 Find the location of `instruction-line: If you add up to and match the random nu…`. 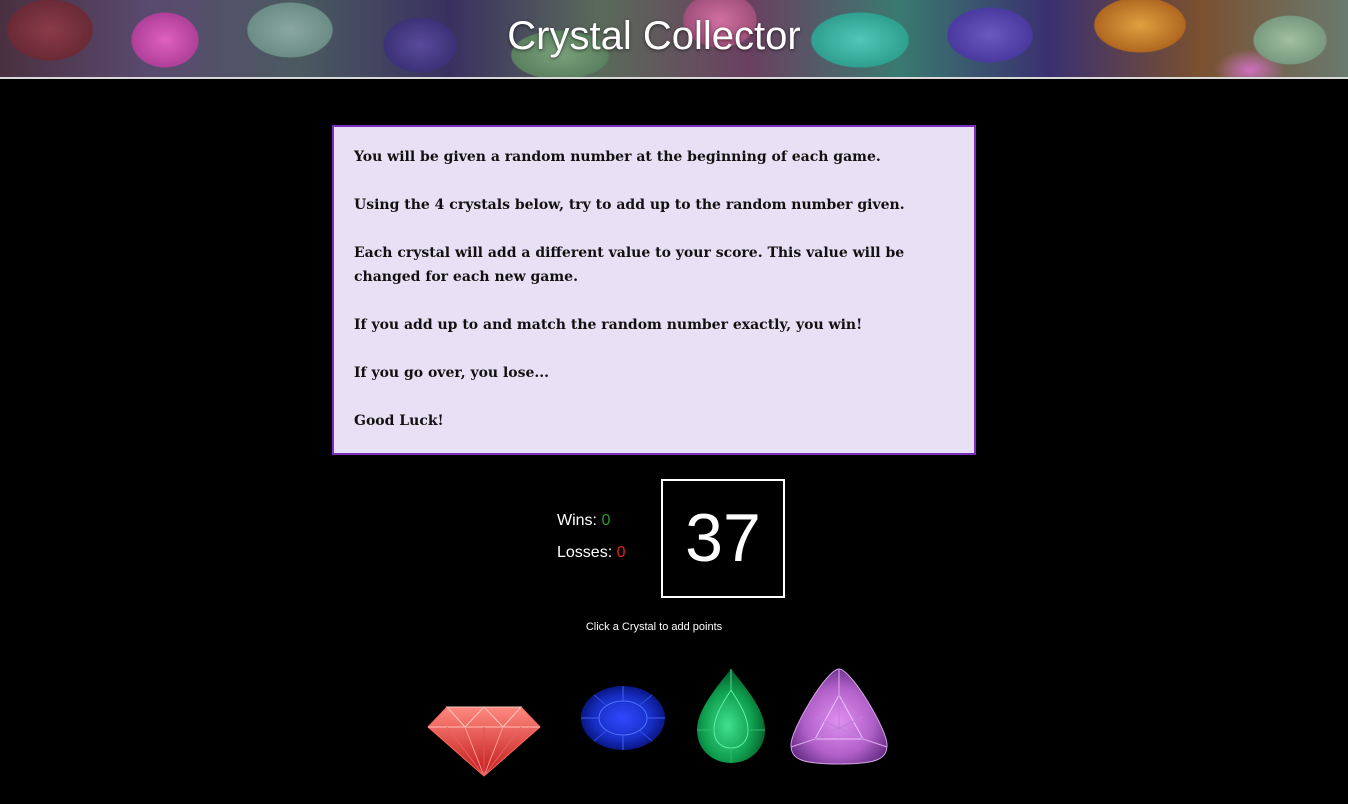

instruction-line: If you add up to and match the random nu… is located at coordinates (608, 325).